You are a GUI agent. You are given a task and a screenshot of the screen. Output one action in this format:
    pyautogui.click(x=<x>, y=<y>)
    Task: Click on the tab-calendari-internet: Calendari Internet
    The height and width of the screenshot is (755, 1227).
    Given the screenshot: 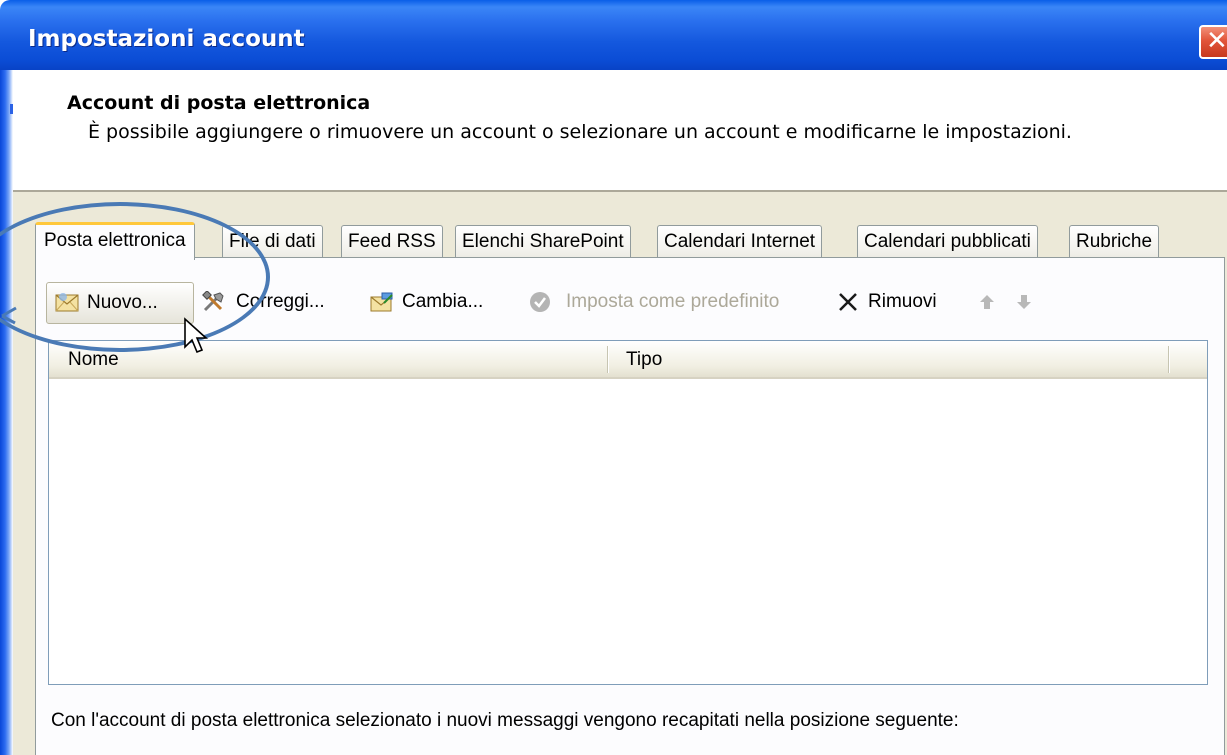 What is the action you would take?
    pyautogui.click(x=740, y=241)
    